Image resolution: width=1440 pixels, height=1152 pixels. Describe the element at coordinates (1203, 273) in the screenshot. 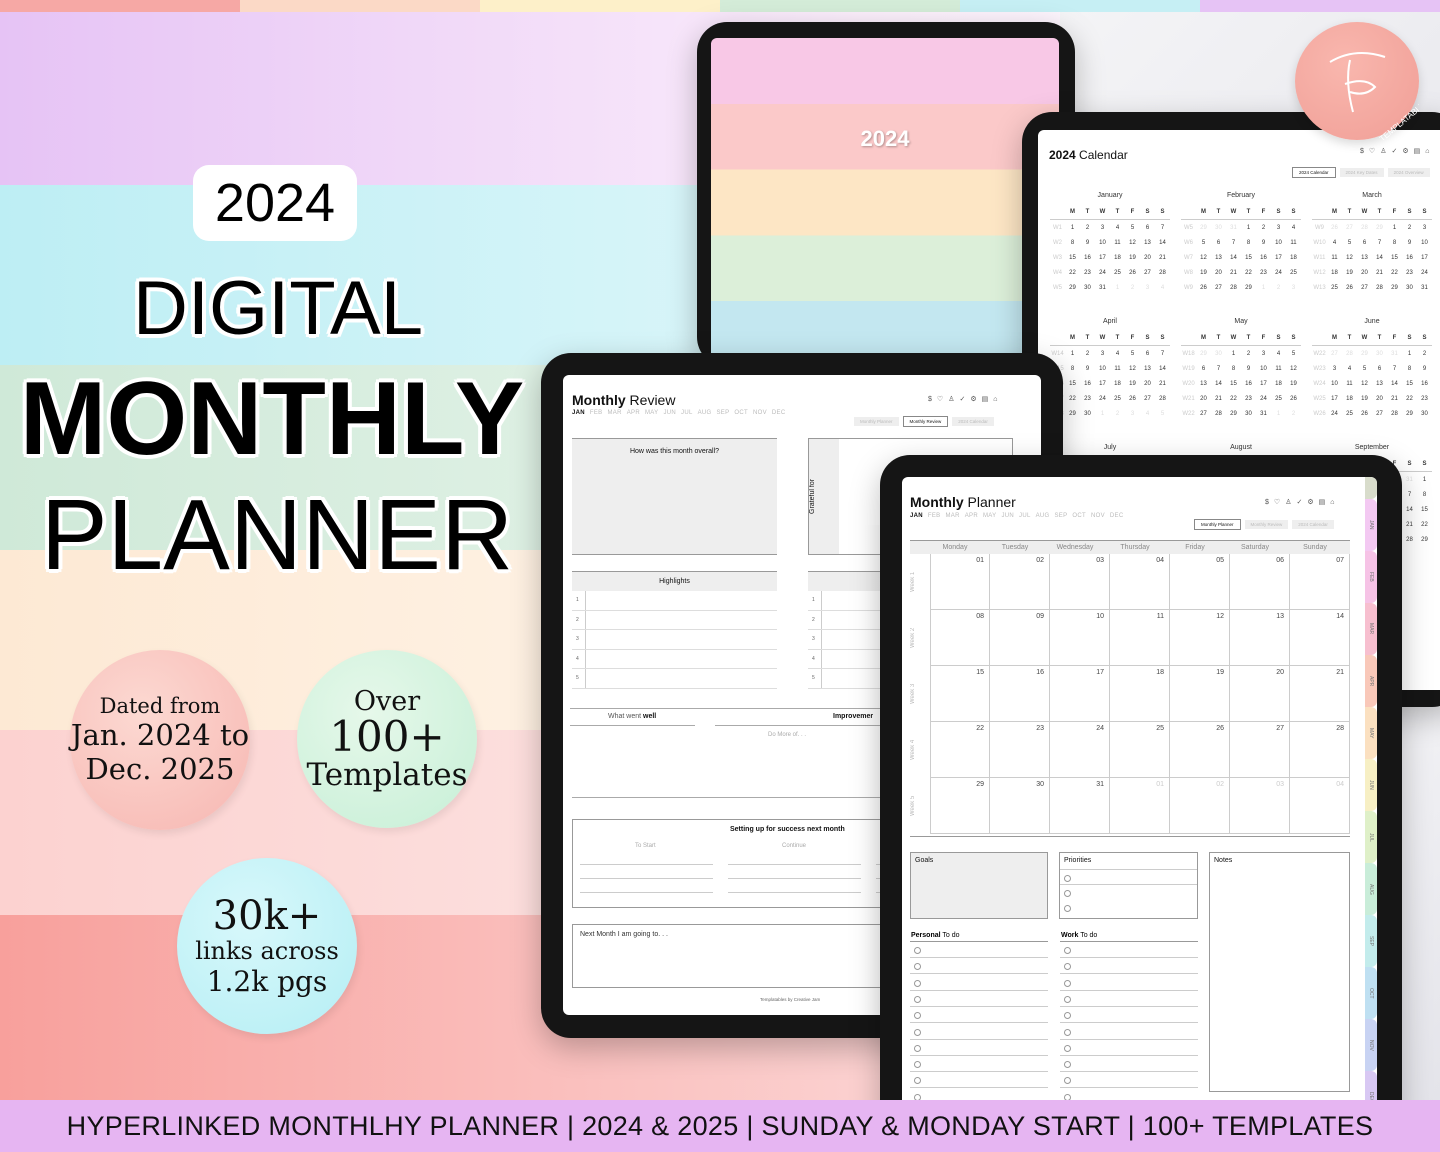

I see `calendar-day: 19` at that location.